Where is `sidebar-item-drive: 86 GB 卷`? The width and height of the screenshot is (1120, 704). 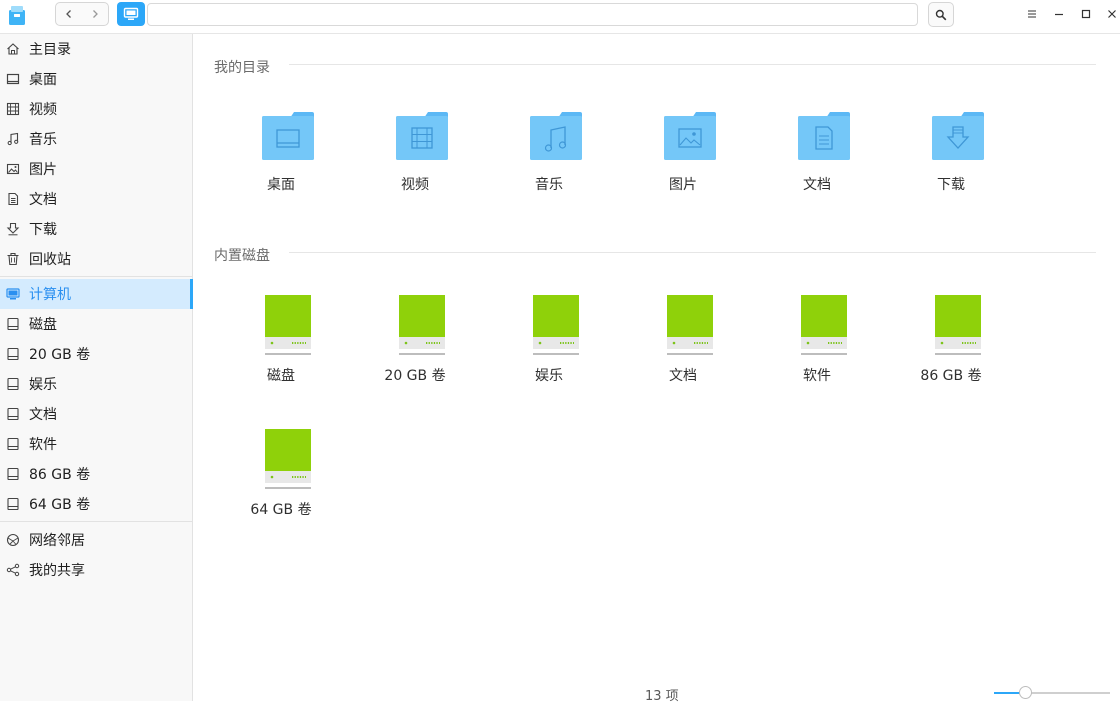
sidebar-item-drive: 86 GB 卷 is located at coordinates (96, 474).